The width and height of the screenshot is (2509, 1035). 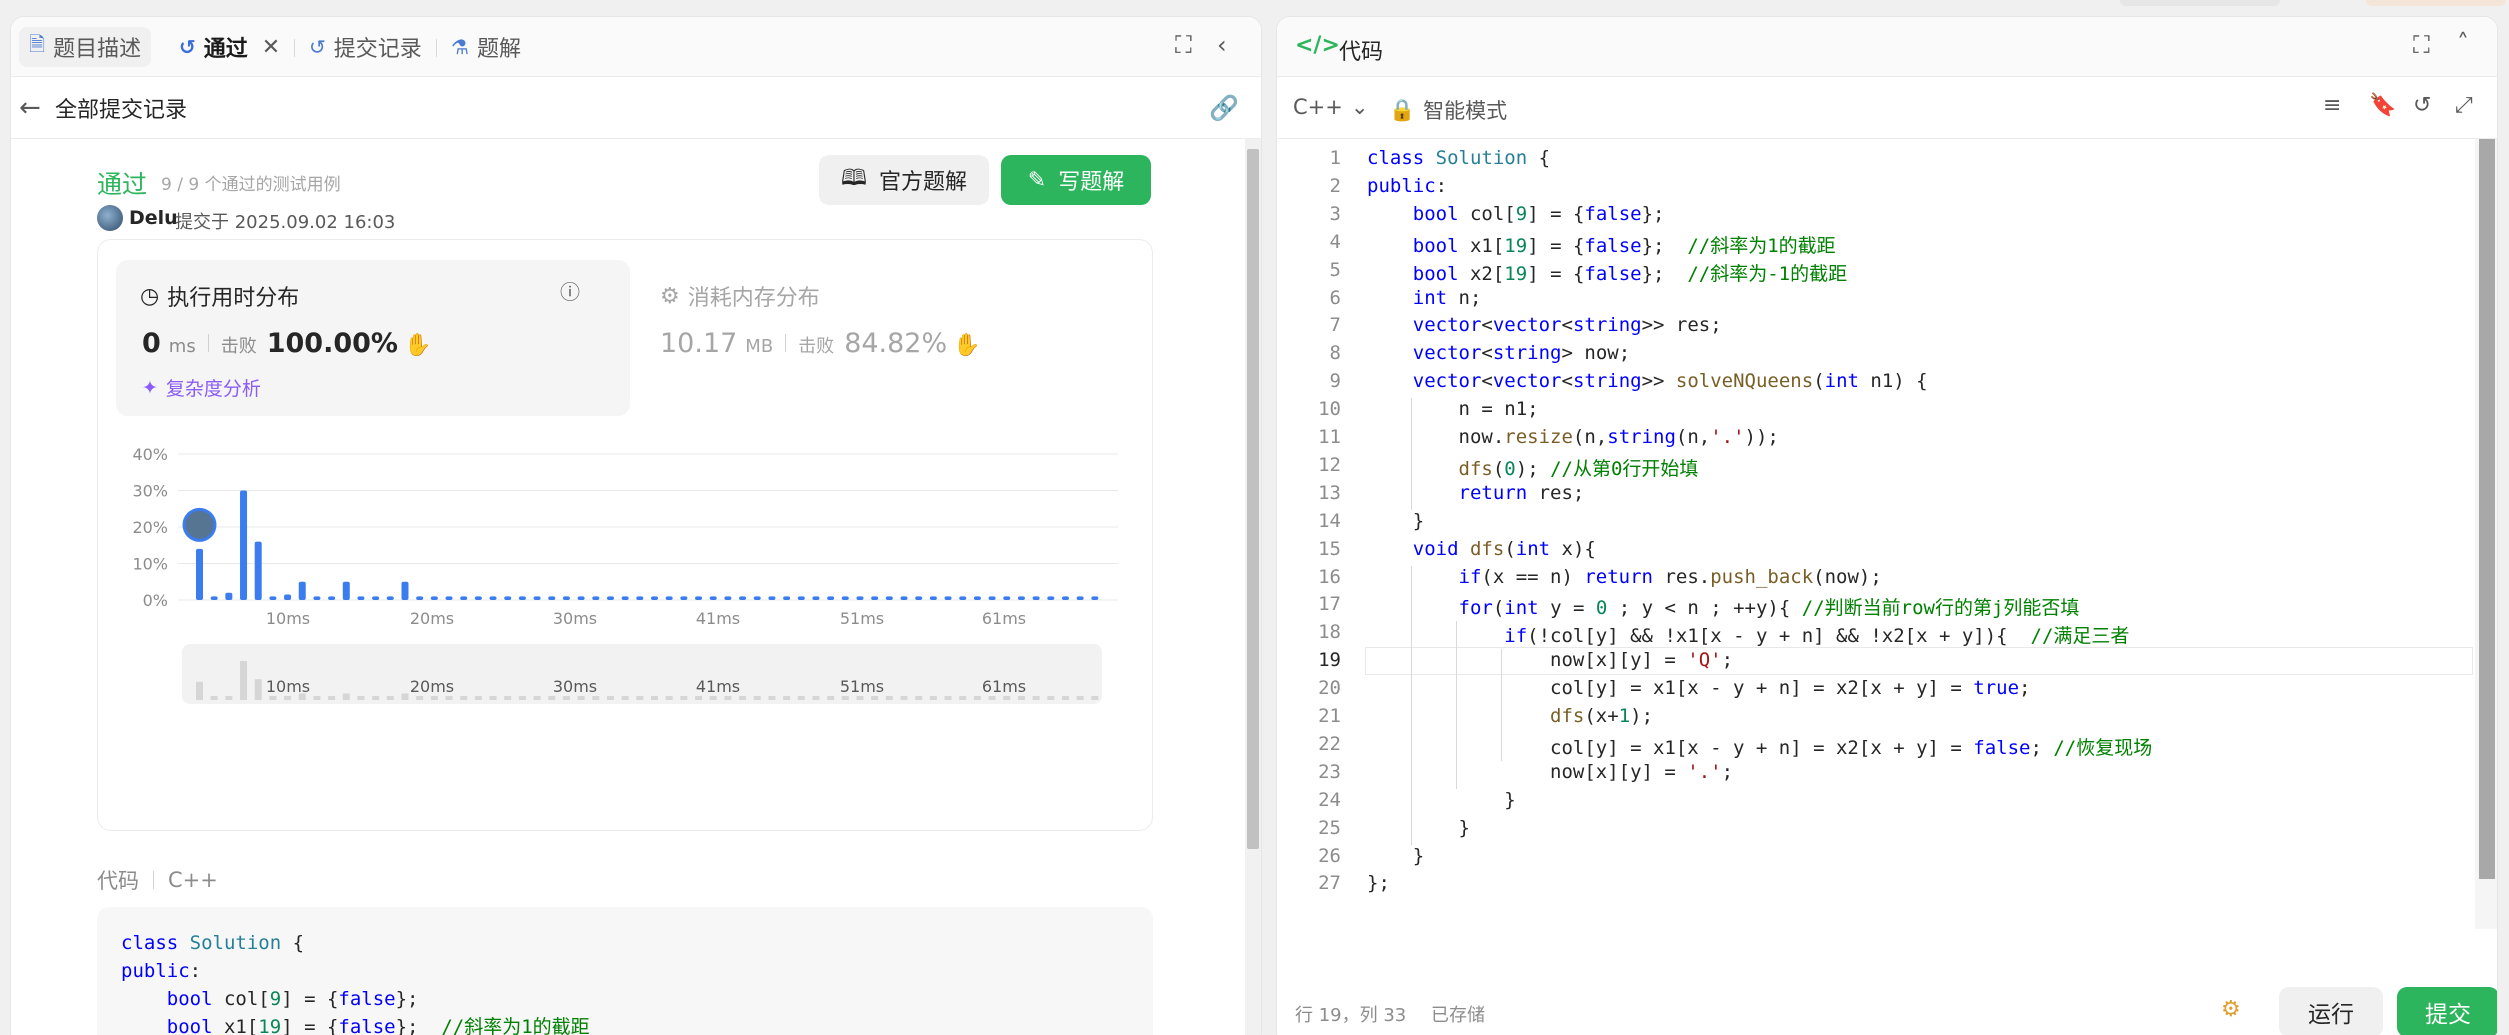 I want to click on line-number: 6, so click(x=1335, y=297).